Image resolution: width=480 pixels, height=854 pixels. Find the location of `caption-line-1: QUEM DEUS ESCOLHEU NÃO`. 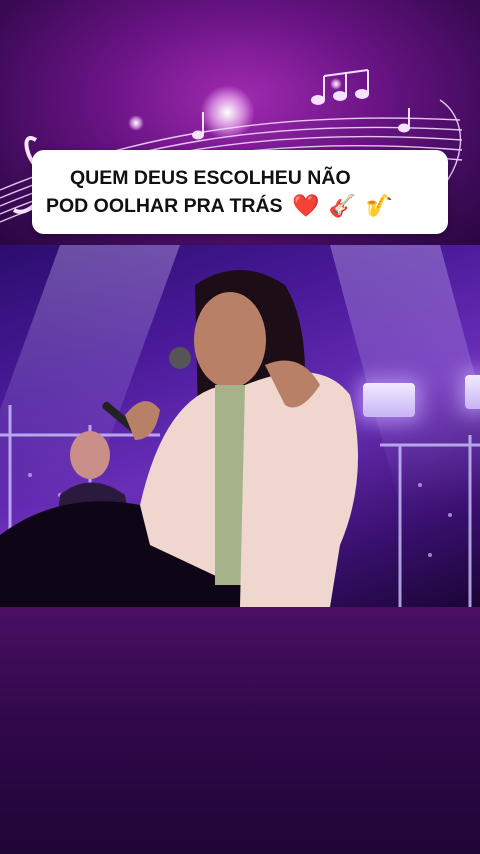

caption-line-1: QUEM DEUS ESCOLHEU NÃO is located at coordinates (210, 177).